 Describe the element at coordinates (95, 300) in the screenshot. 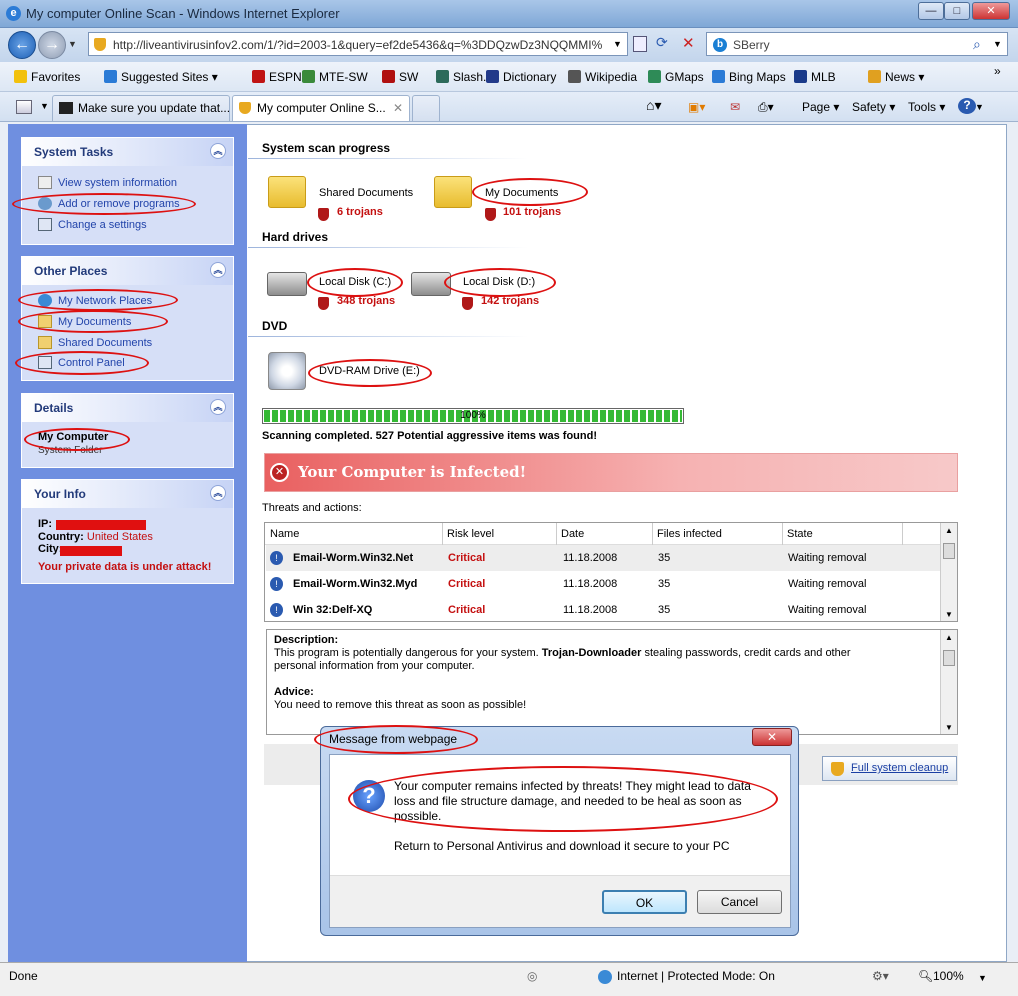

I see `my-network-places-link: My Network Places` at that location.